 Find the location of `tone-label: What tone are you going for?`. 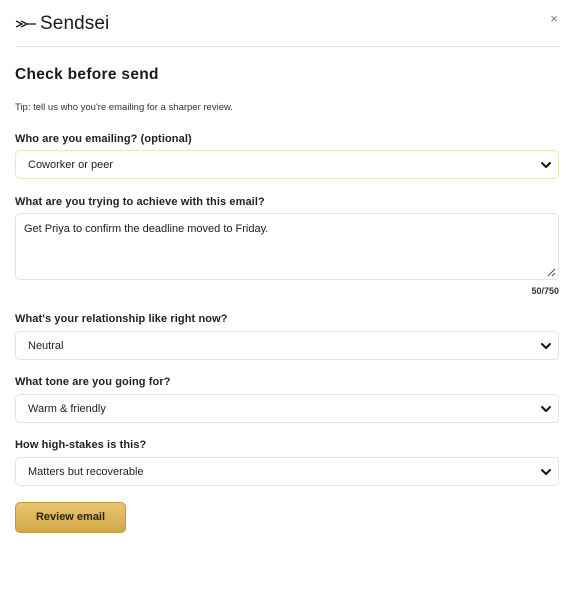

tone-label: What tone are you going for? is located at coordinates (93, 382).